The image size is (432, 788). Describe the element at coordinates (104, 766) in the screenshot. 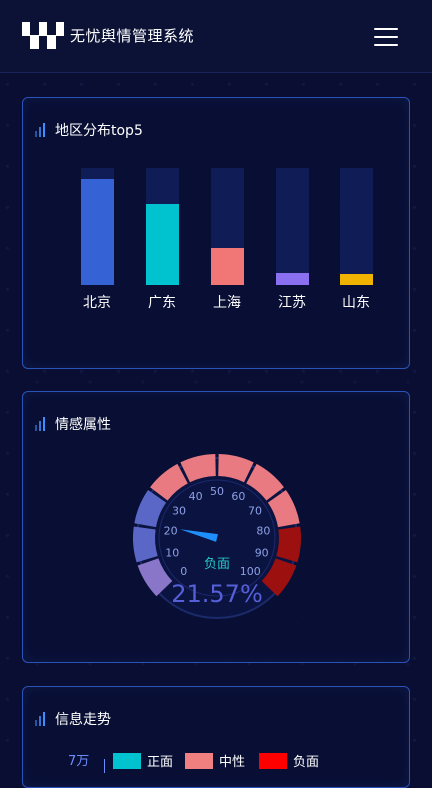

I see `y-axis-line` at that location.